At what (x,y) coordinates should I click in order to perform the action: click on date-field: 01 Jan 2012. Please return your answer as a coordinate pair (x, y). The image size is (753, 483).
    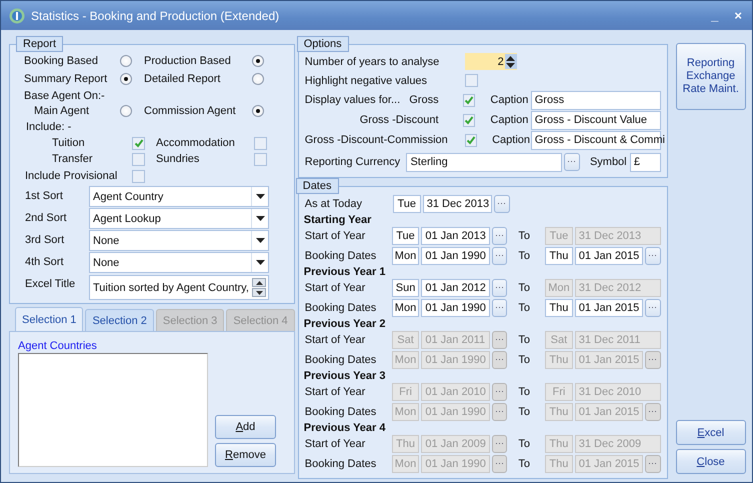
    Looking at the image, I should click on (455, 288).